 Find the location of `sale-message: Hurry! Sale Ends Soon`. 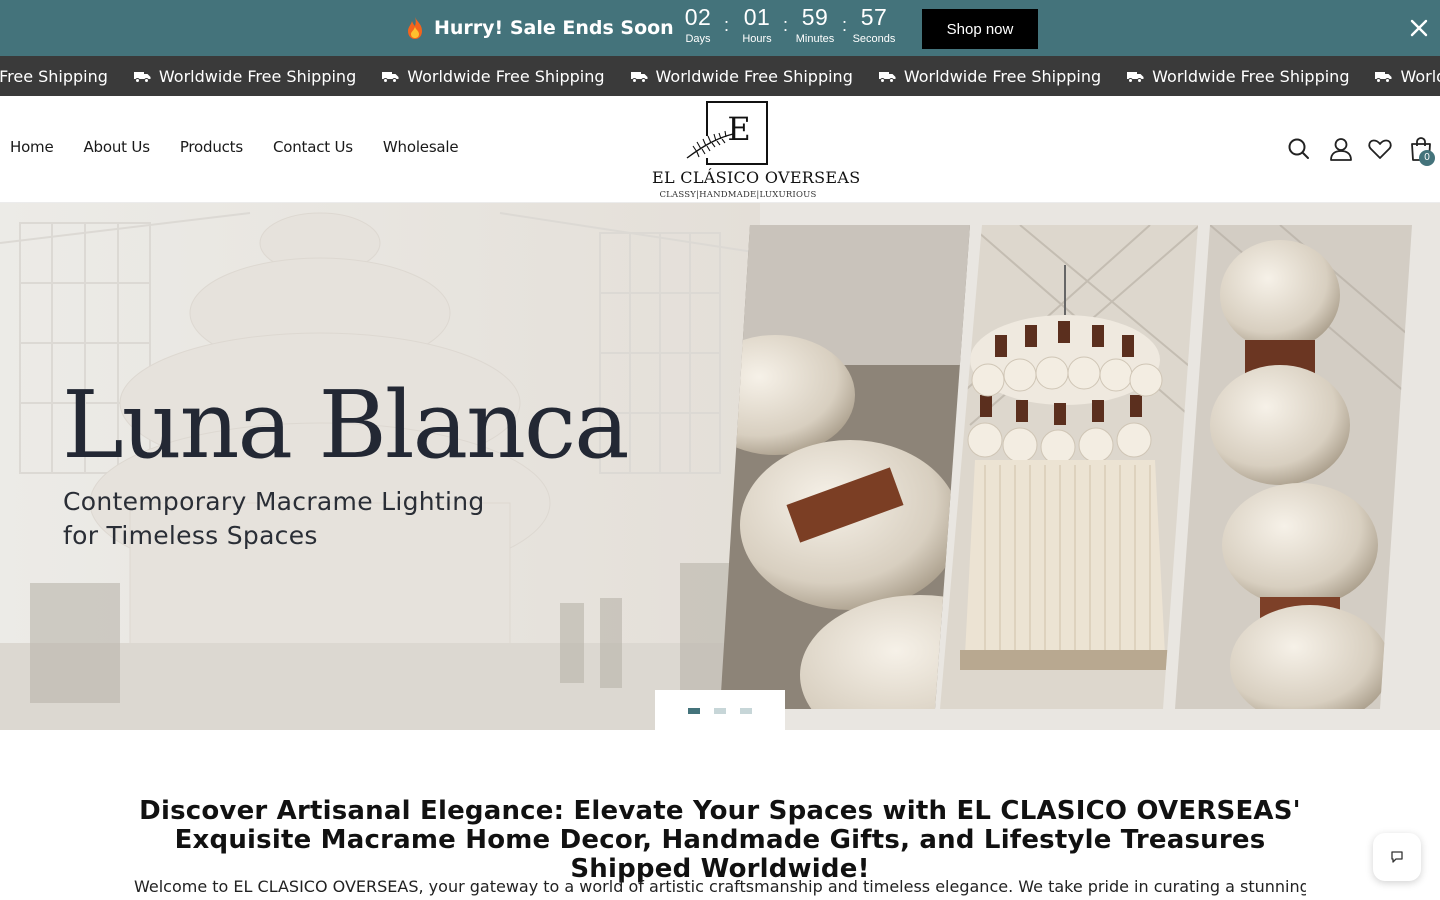

sale-message: Hurry! Sale Ends Soon is located at coordinates (539, 28).